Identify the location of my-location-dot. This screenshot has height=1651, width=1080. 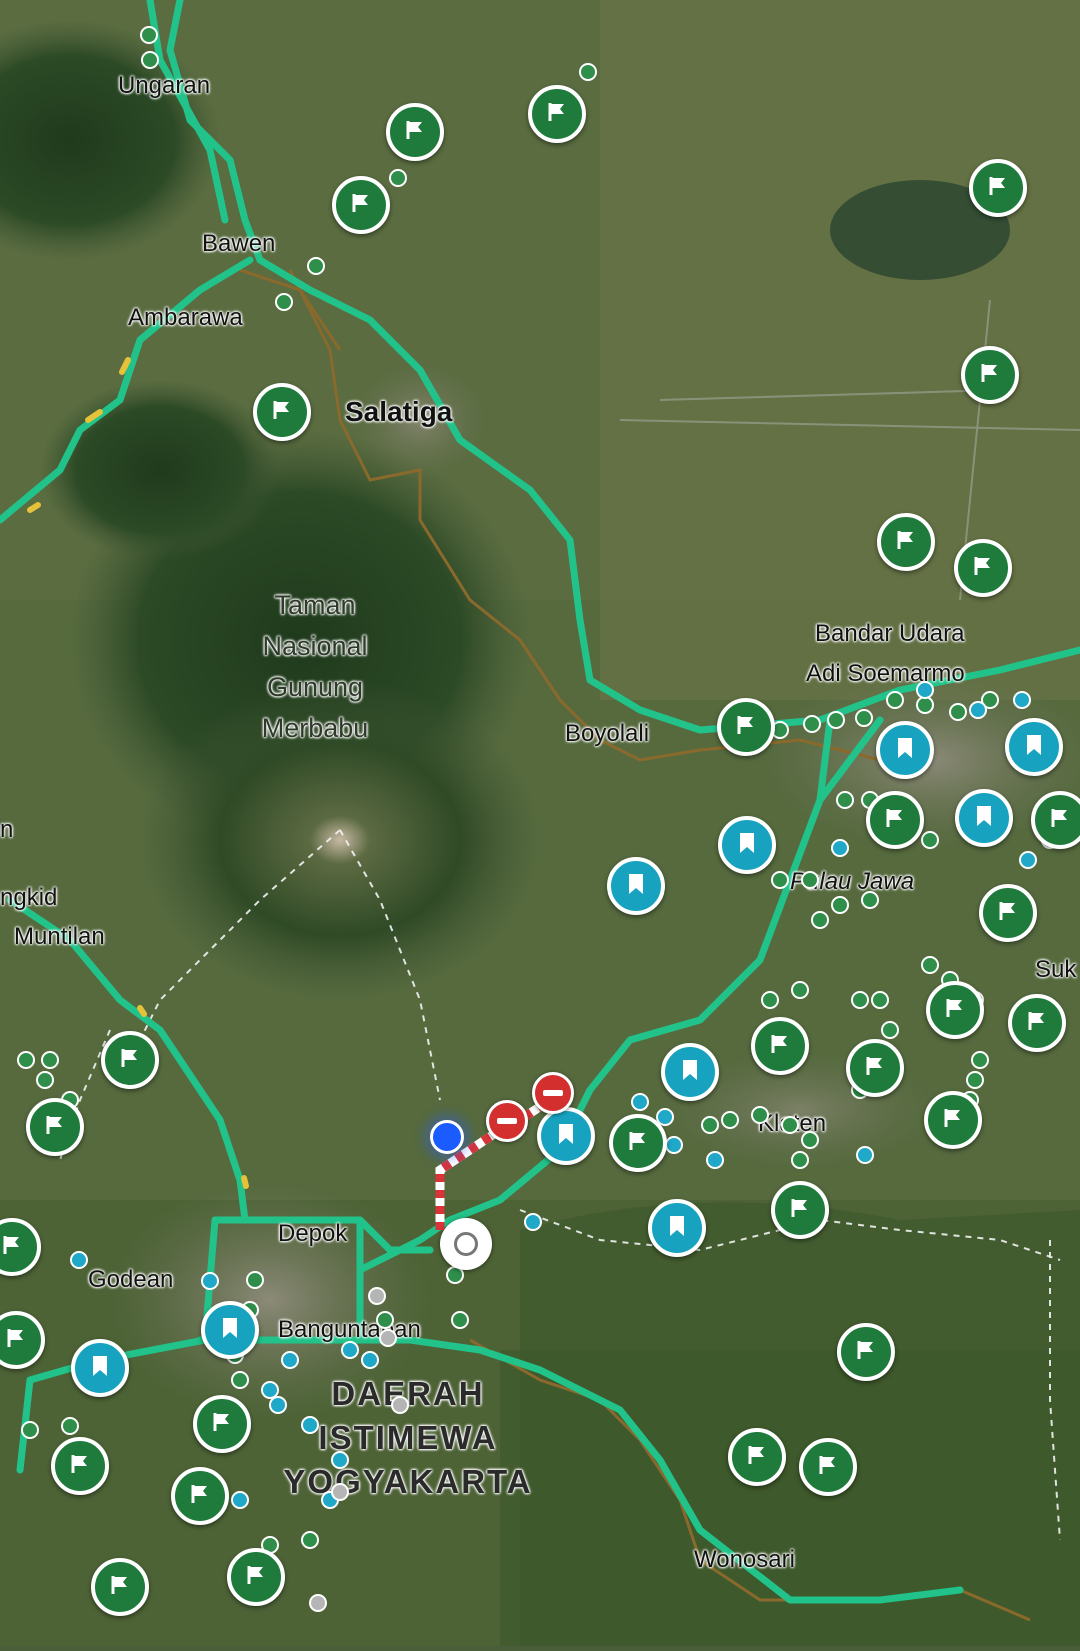
(447, 1137).